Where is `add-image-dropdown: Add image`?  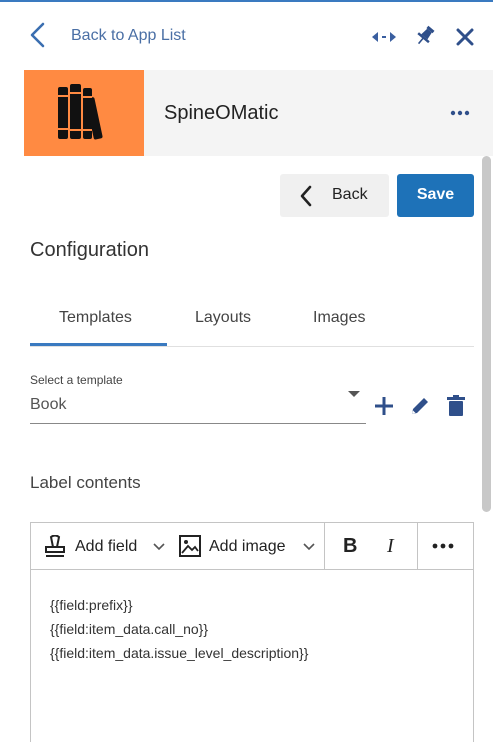 add-image-dropdown: Add image is located at coordinates (250, 546).